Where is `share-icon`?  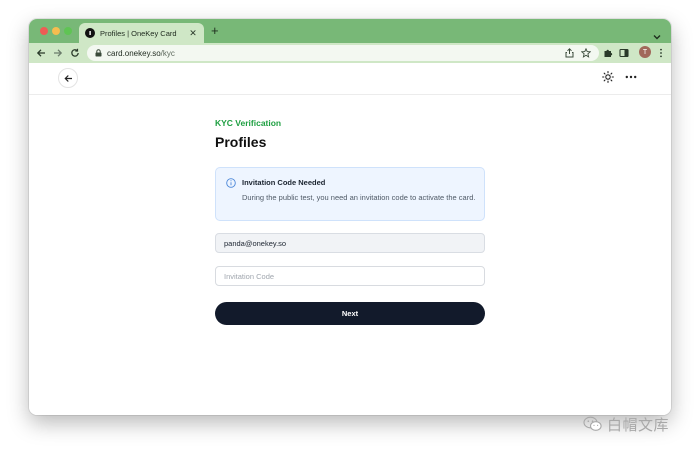 share-icon is located at coordinates (569, 53).